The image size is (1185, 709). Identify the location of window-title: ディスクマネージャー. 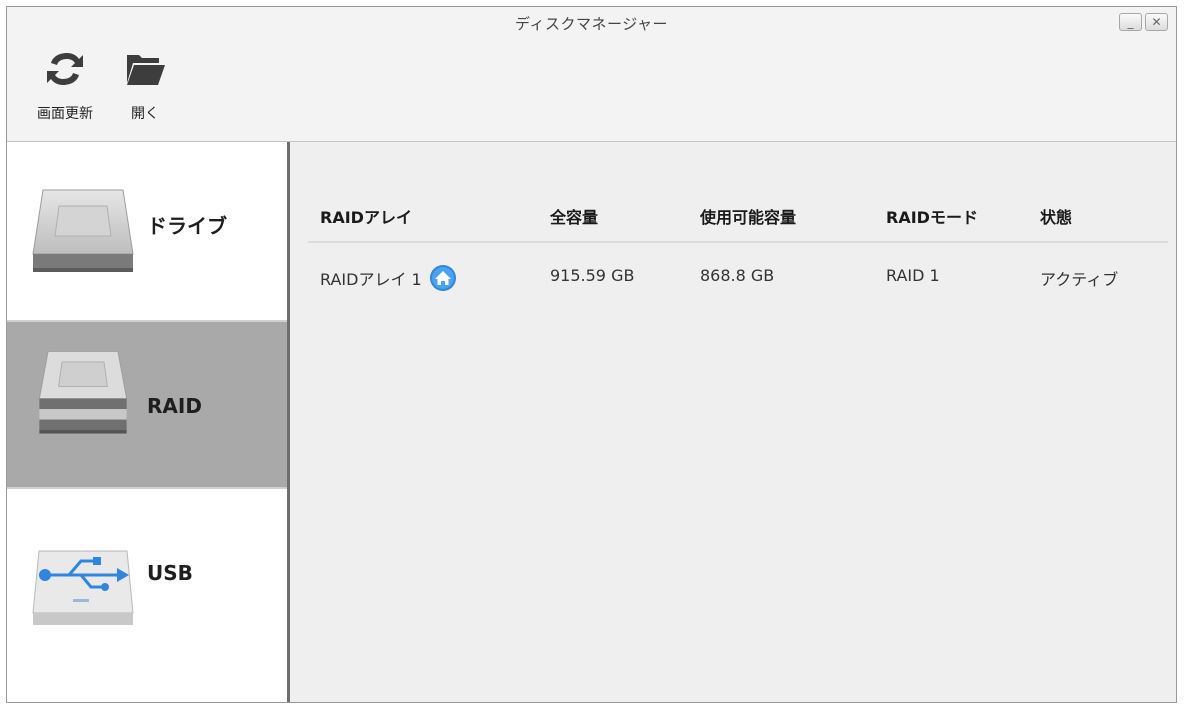
(591, 24).